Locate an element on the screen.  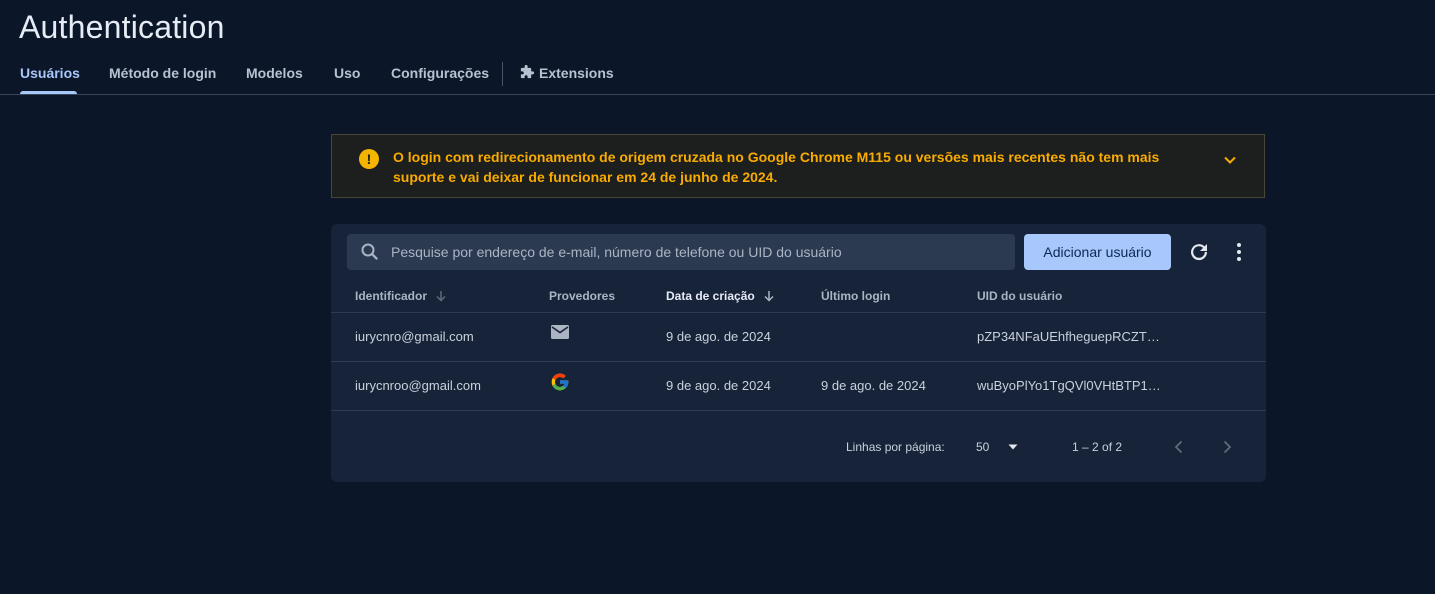
active-tab-indicator is located at coordinates (48, 92).